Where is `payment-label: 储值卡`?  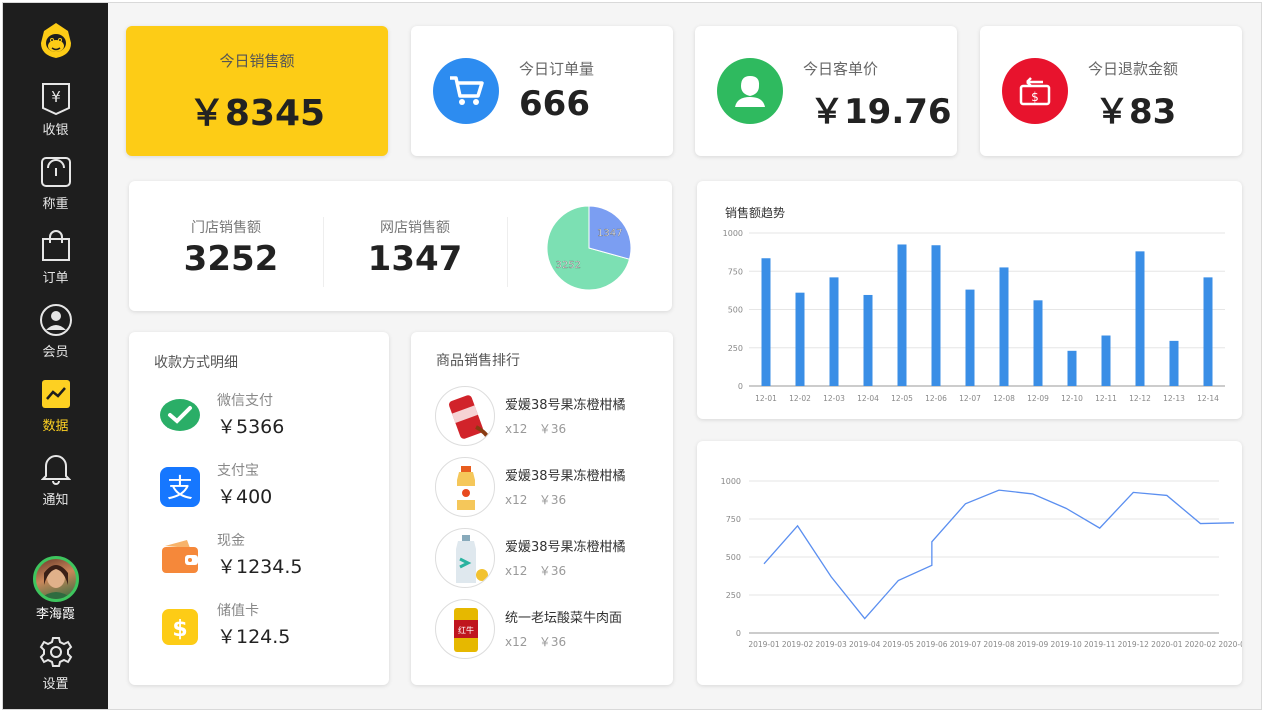
payment-label: 储值卡 is located at coordinates (238, 611).